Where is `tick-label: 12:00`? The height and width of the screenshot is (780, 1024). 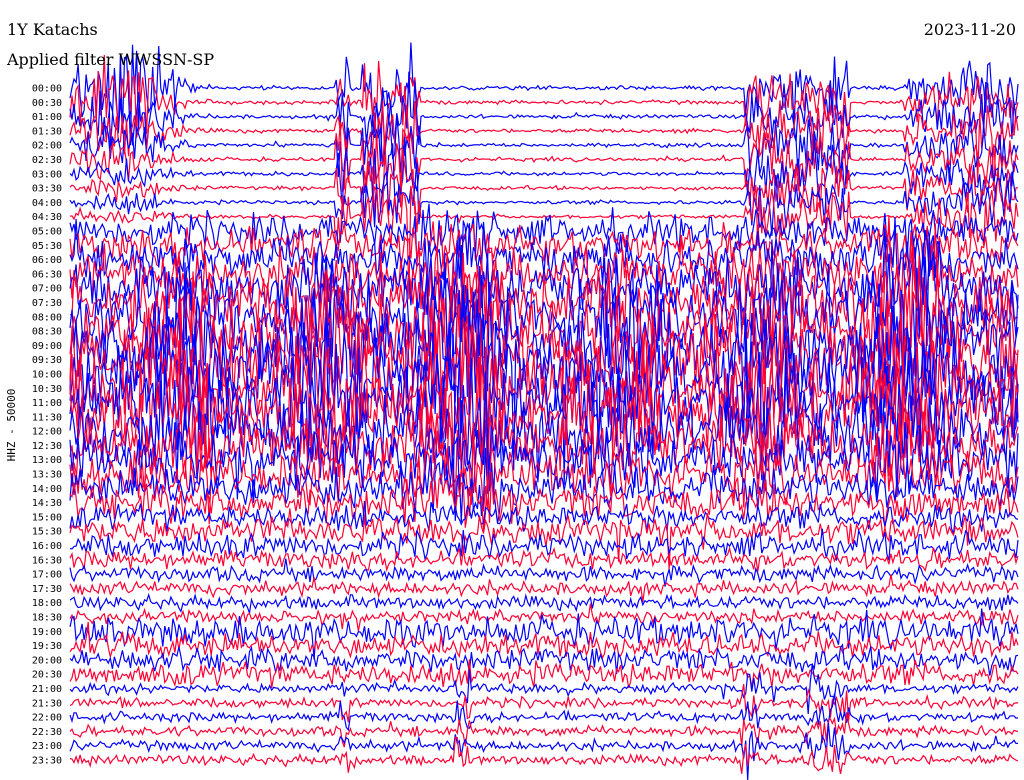 tick-label: 12:00 is located at coordinates (47, 432).